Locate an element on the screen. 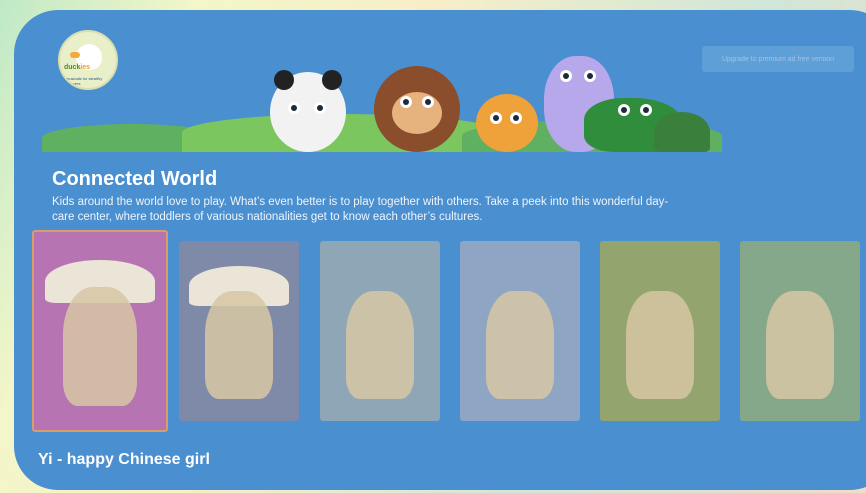 The height and width of the screenshot is (493, 866). monkey-character is located at coordinates (417, 109).